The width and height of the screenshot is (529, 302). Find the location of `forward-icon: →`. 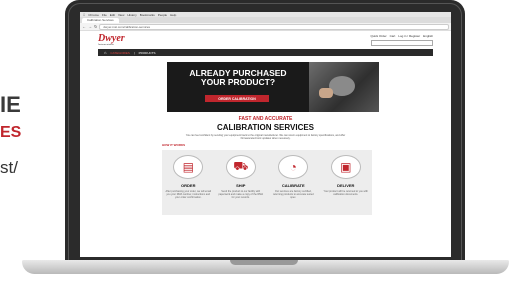

forward-icon: → is located at coordinates (90, 26).